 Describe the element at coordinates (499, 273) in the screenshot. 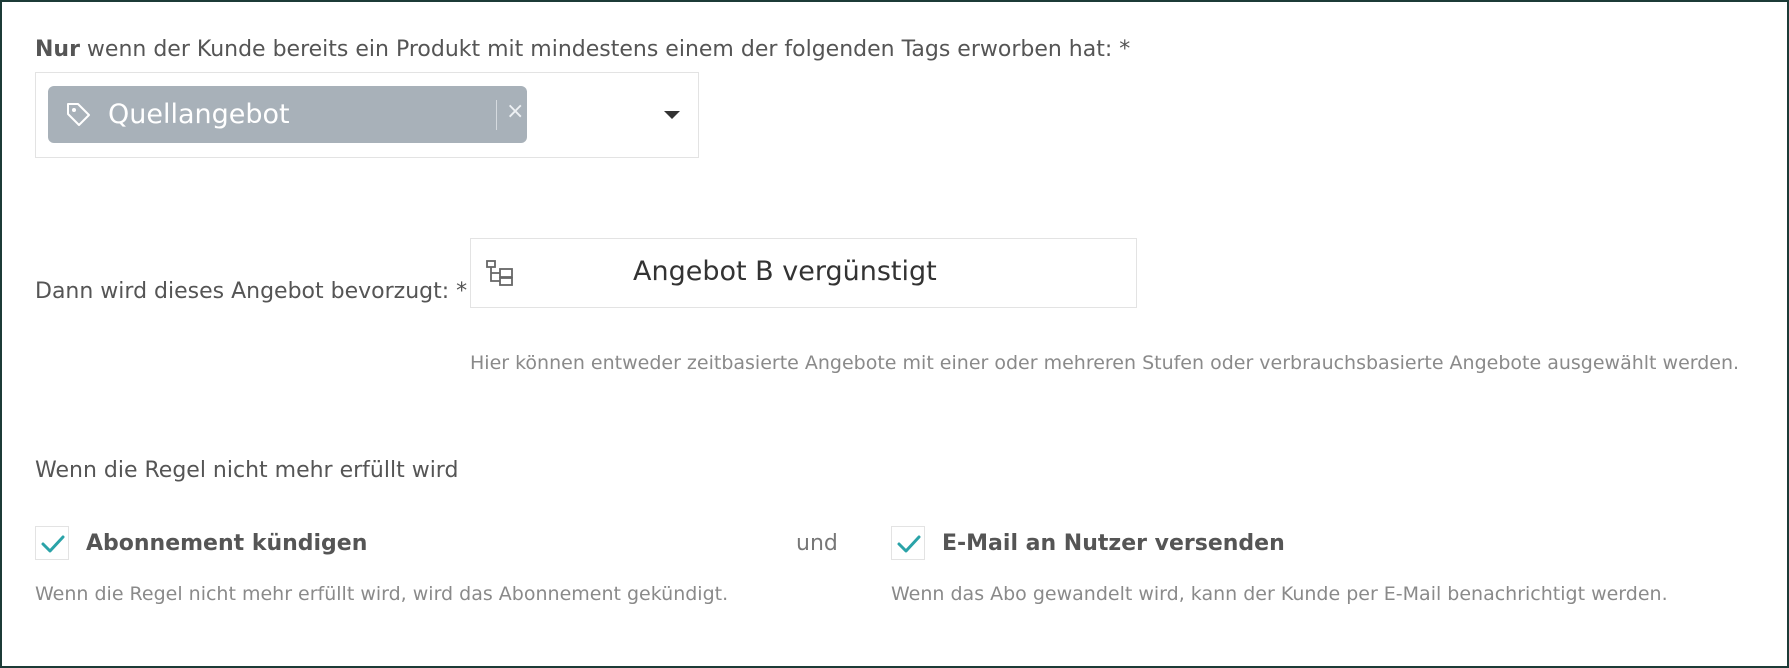

I see `tree-structure-icon` at that location.